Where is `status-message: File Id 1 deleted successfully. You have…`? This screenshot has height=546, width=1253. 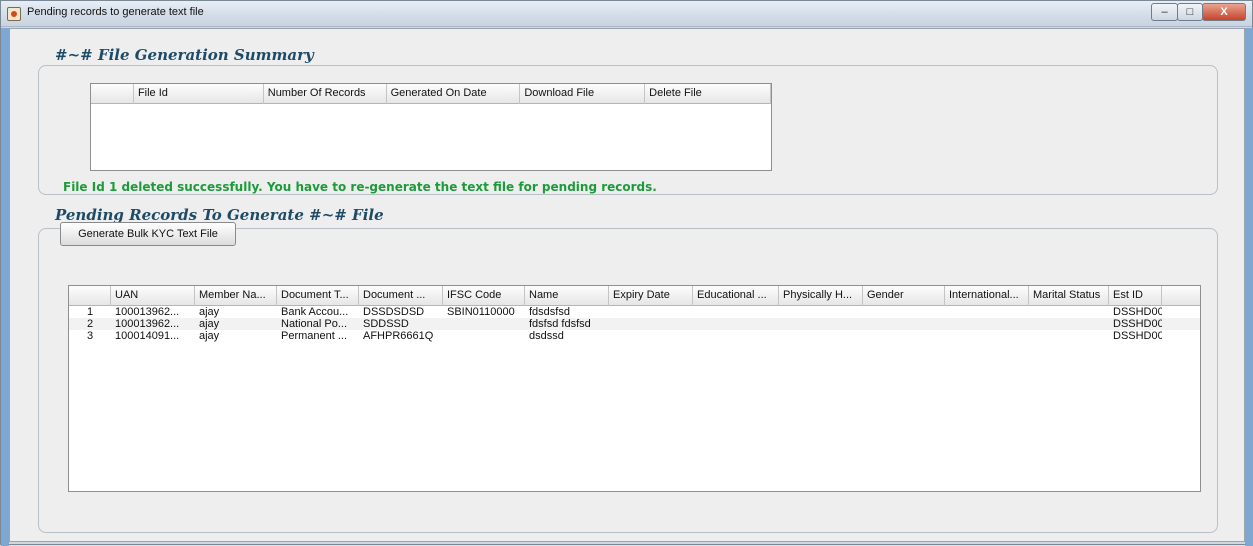 status-message: File Id 1 deleted successfully. You have… is located at coordinates (360, 187).